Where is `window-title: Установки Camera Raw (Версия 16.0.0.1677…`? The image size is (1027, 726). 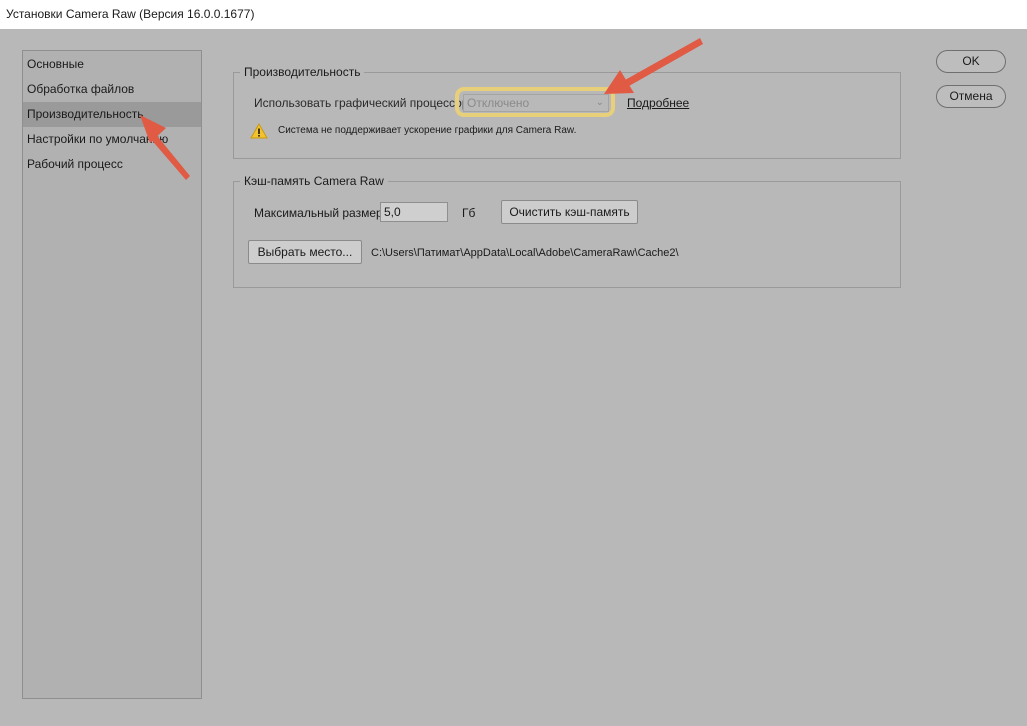
window-title: Установки Camera Raw (Версия 16.0.0.1677… is located at coordinates (513, 14).